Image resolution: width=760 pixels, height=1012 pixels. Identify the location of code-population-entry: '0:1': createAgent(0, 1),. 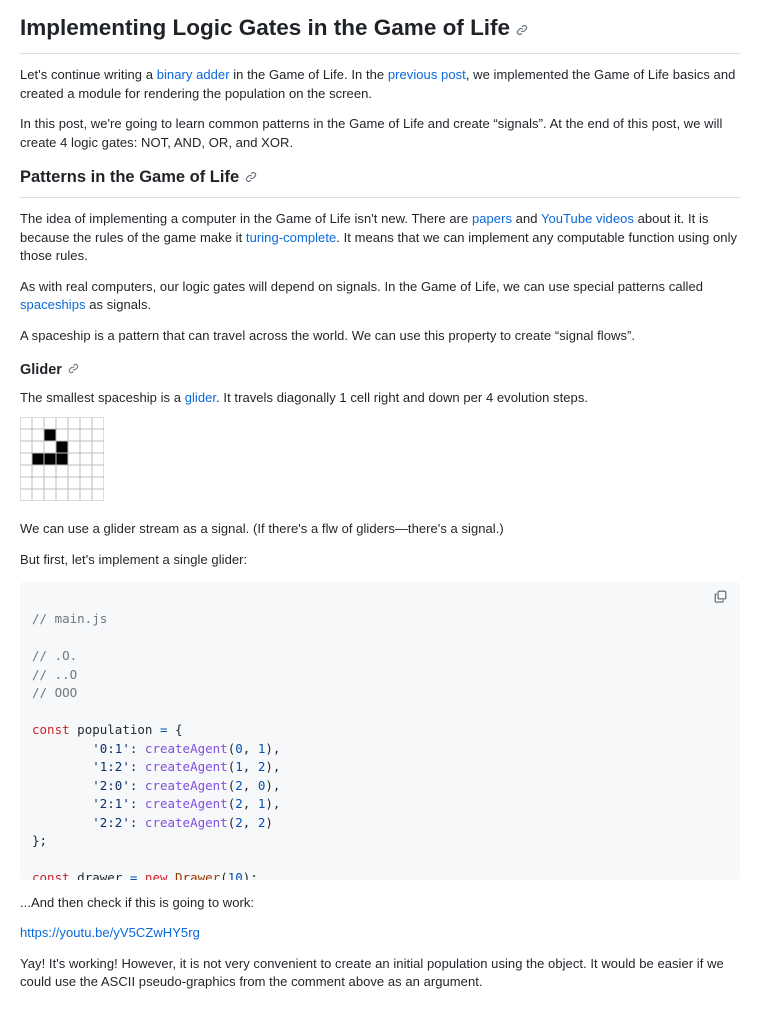
(186, 748).